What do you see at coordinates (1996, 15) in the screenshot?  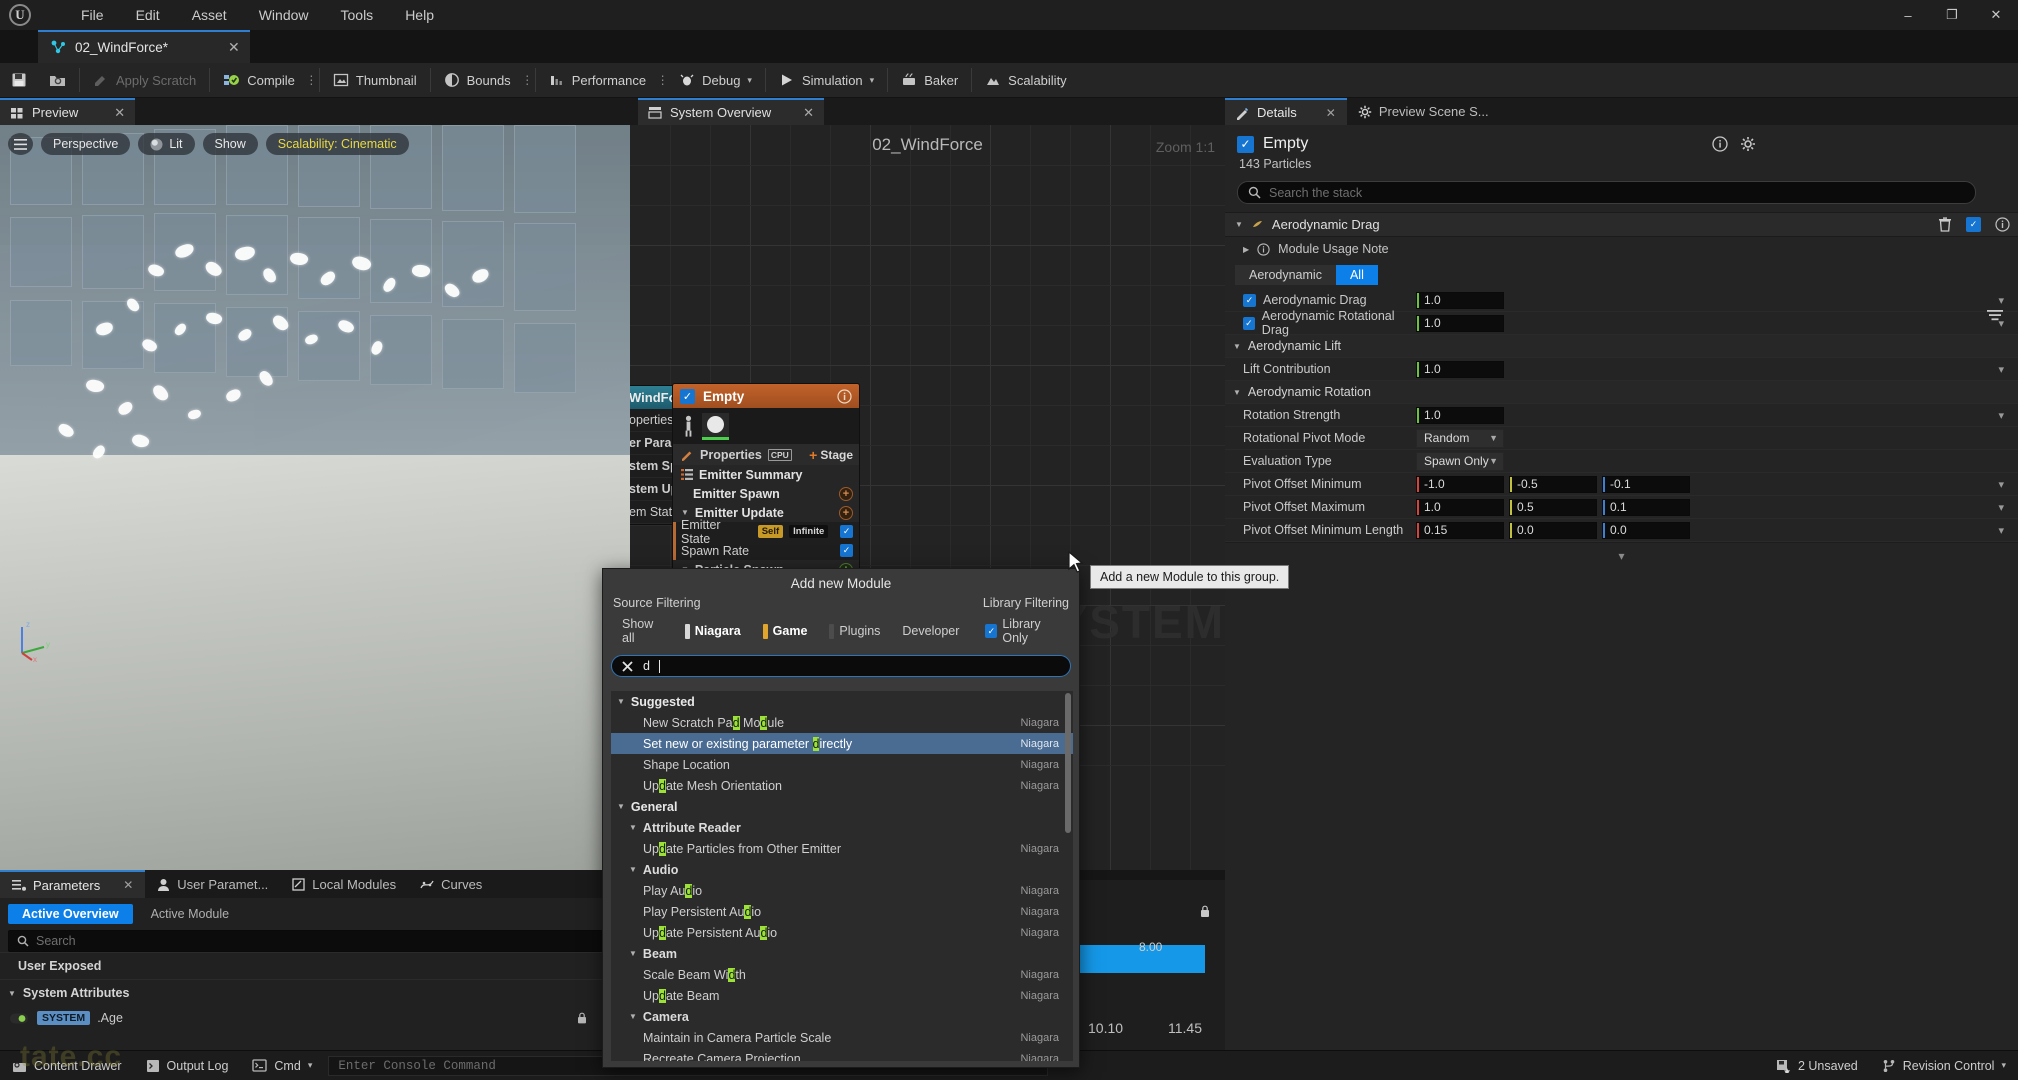 I see `close-icon: ✕` at bounding box center [1996, 15].